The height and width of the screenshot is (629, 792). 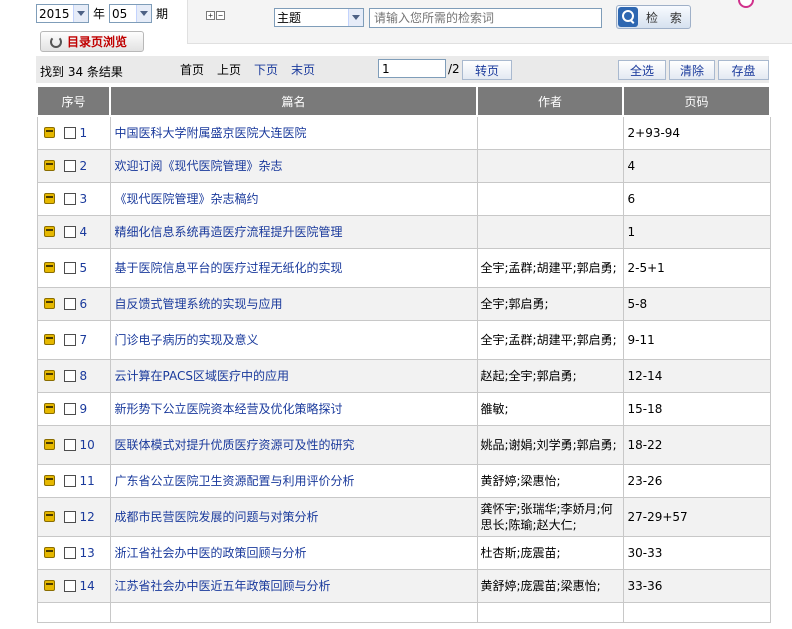 I want to click on year-select: 2015, so click(x=62, y=13).